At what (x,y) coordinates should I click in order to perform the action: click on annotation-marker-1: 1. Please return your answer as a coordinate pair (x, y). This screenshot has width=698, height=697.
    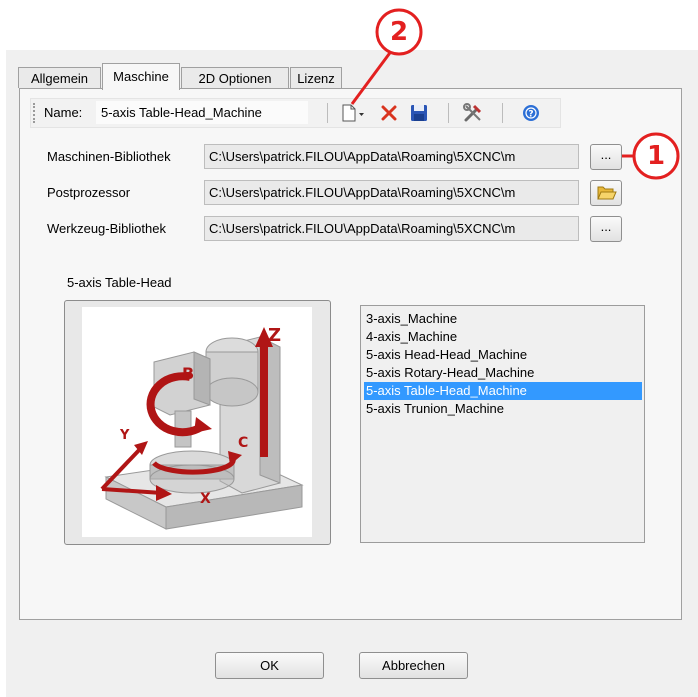
    Looking at the image, I should click on (656, 156).